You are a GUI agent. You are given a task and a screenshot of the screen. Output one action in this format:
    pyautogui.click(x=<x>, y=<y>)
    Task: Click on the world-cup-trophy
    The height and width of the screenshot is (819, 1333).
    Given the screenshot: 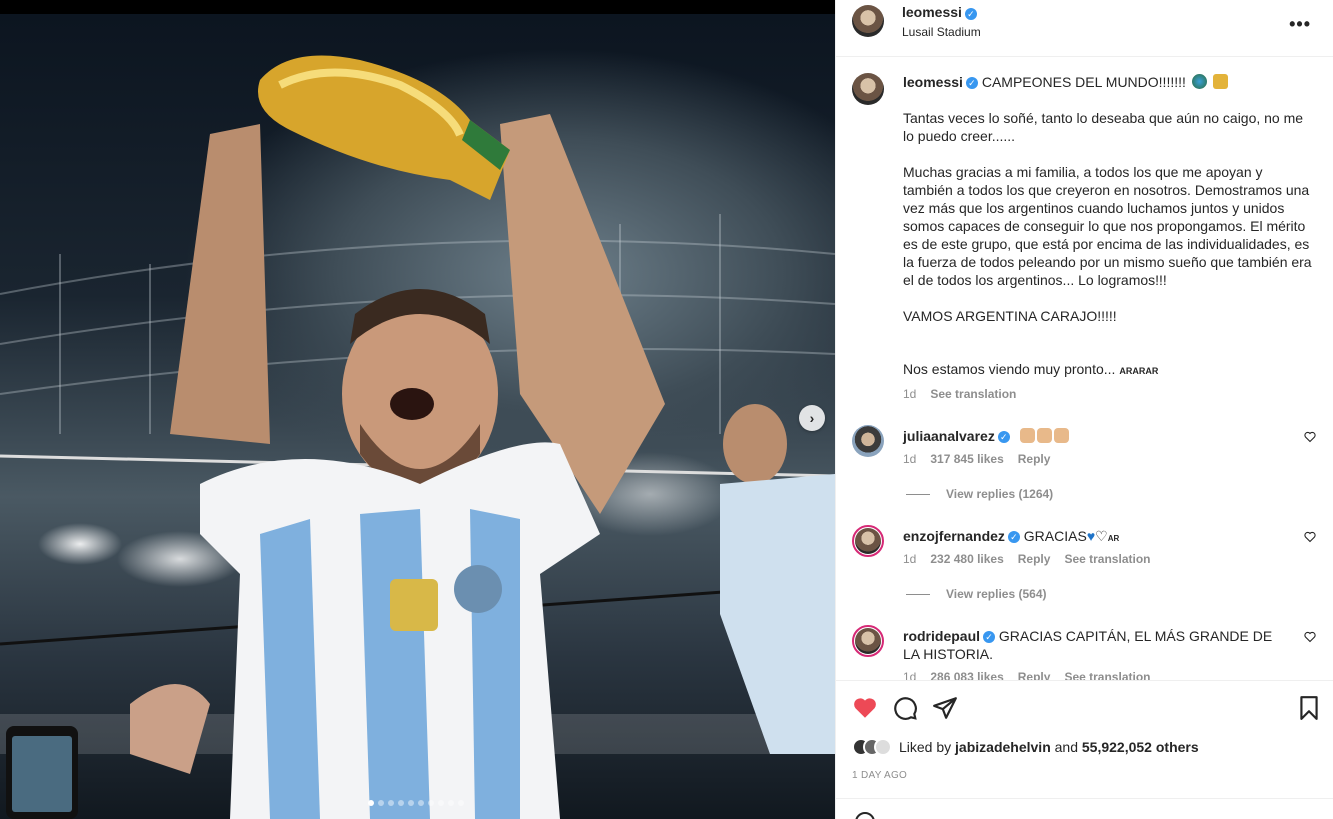 What is the action you would take?
    pyautogui.click(x=384, y=127)
    